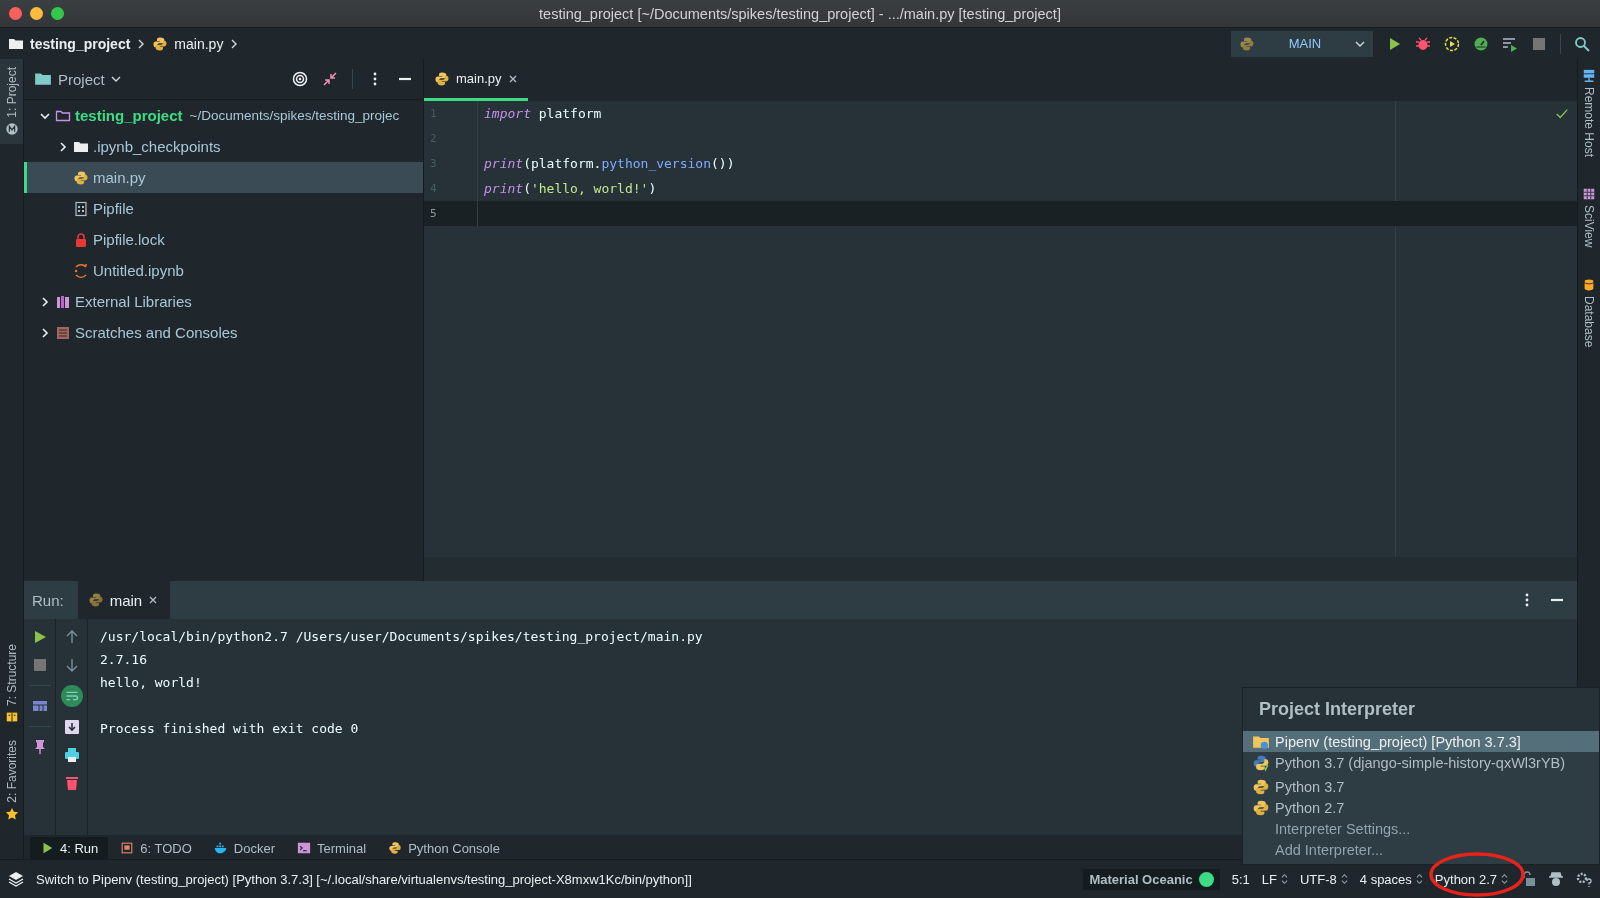 The image size is (1600, 898). Describe the element at coordinates (609, 163) in the screenshot. I see `code-line: print(platform.python_version())` at that location.